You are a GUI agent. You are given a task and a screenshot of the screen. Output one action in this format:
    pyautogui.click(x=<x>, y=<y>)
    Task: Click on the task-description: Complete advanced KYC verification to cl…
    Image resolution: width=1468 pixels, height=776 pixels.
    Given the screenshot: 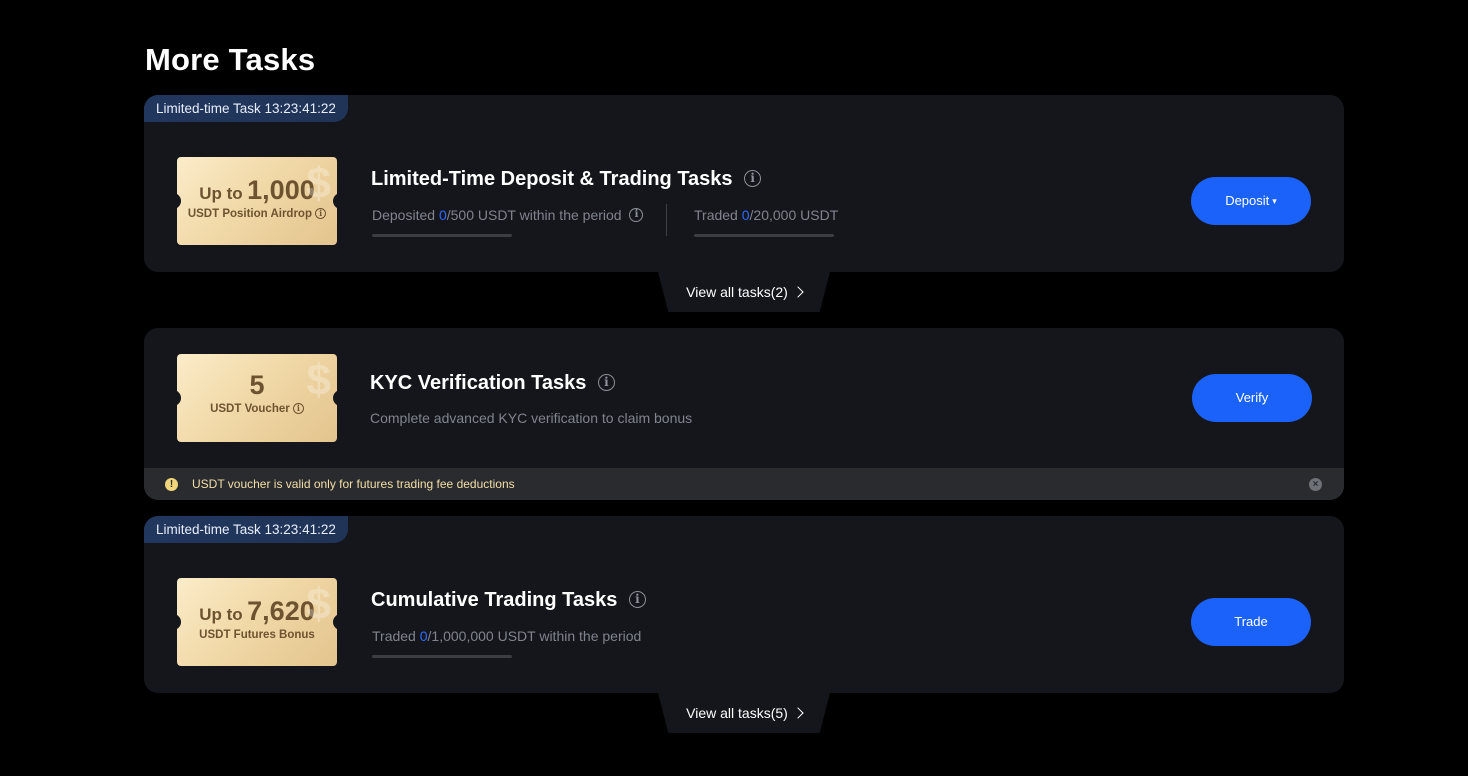 What is the action you would take?
    pyautogui.click(x=531, y=418)
    